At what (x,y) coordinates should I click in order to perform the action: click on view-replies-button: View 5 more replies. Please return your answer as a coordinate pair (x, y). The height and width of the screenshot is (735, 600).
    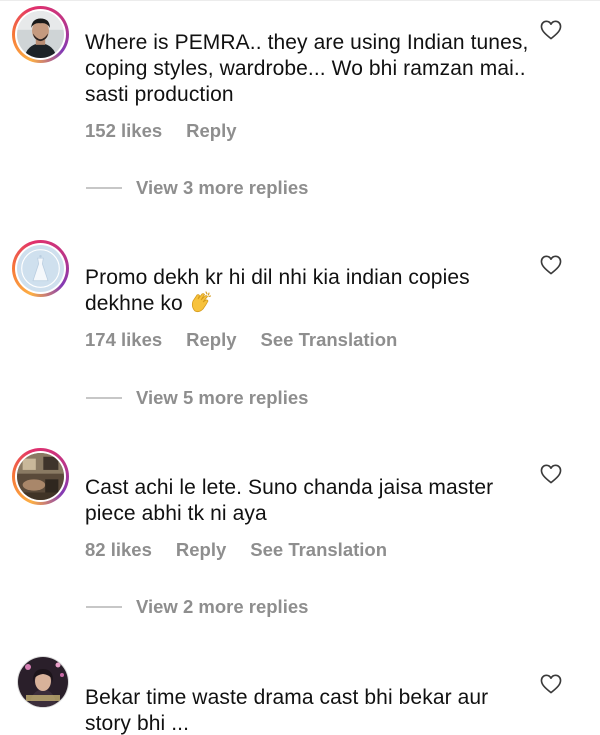
    Looking at the image, I should click on (197, 398).